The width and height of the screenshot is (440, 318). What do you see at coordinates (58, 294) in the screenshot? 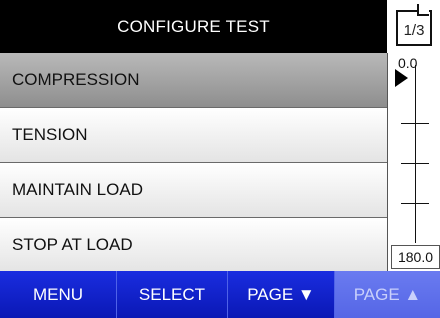
I see `menu-button: MENU` at bounding box center [58, 294].